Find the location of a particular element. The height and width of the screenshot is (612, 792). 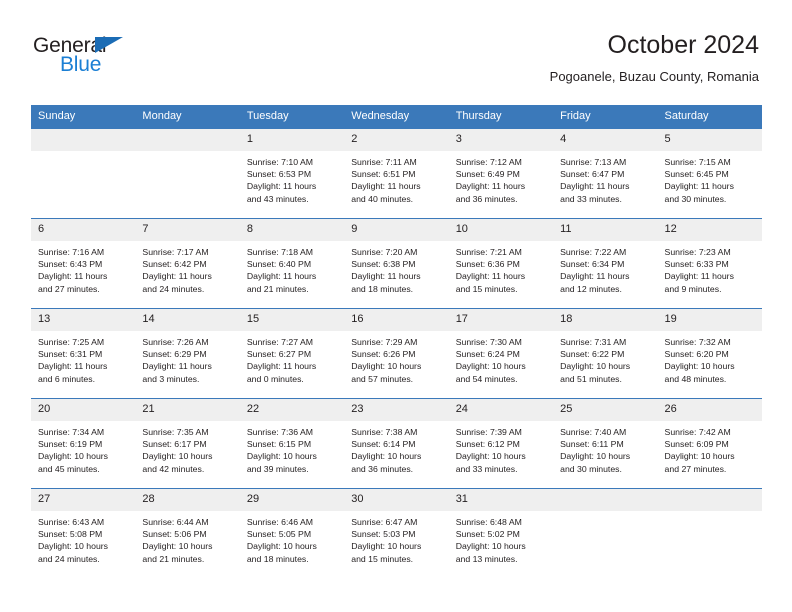

daylight-text-line2: and 13 minutes. is located at coordinates (486, 558).